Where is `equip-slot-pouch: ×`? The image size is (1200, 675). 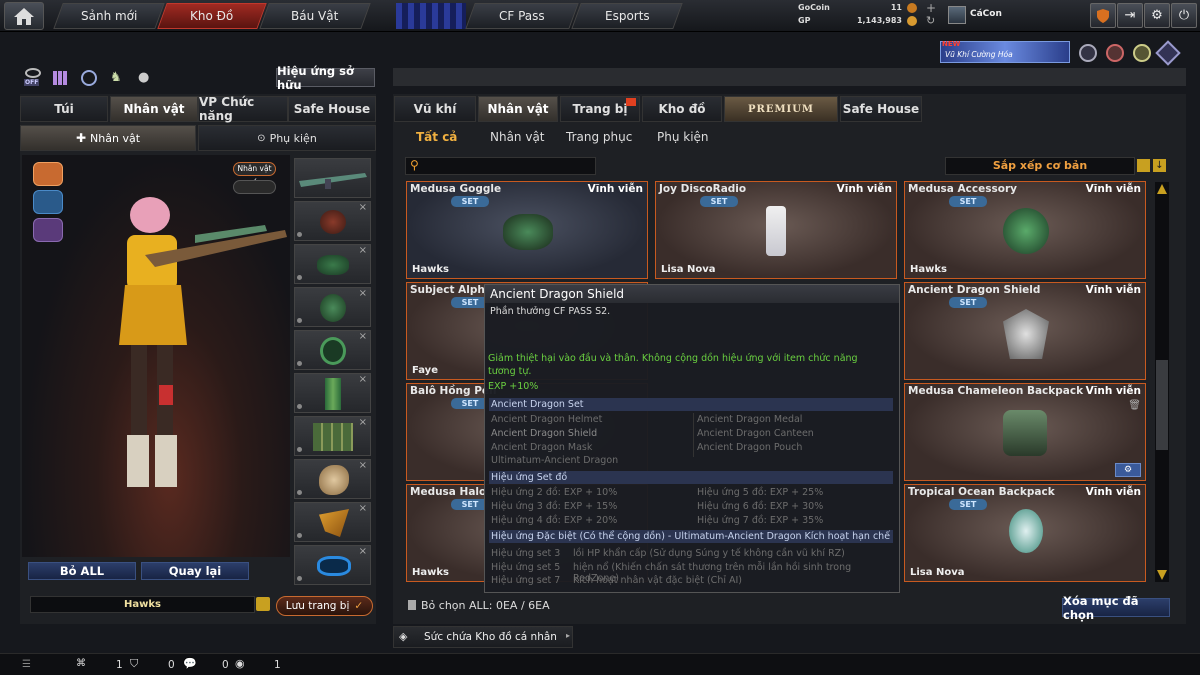 equip-slot-pouch: × is located at coordinates (332, 436).